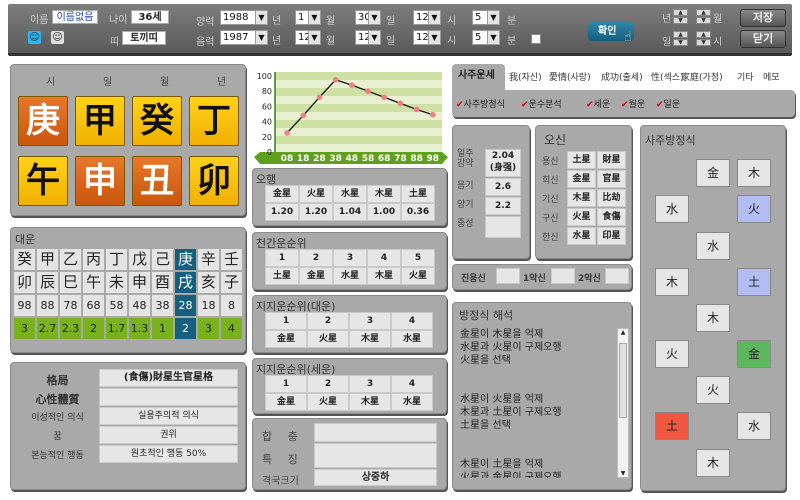 This screenshot has width=800, height=500. What do you see at coordinates (478, 77) in the screenshot?
I see `tab-0: 사주운세` at bounding box center [478, 77].